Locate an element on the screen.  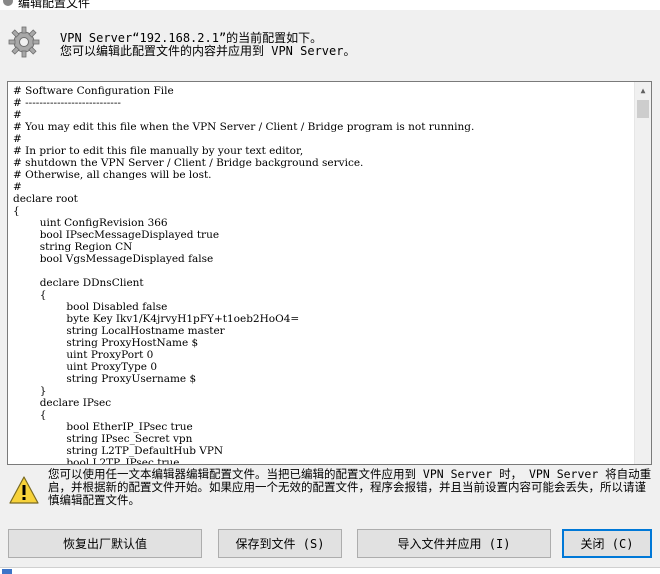
scroll-up-arrow-icon: ▲ is located at coordinates (643, 90).